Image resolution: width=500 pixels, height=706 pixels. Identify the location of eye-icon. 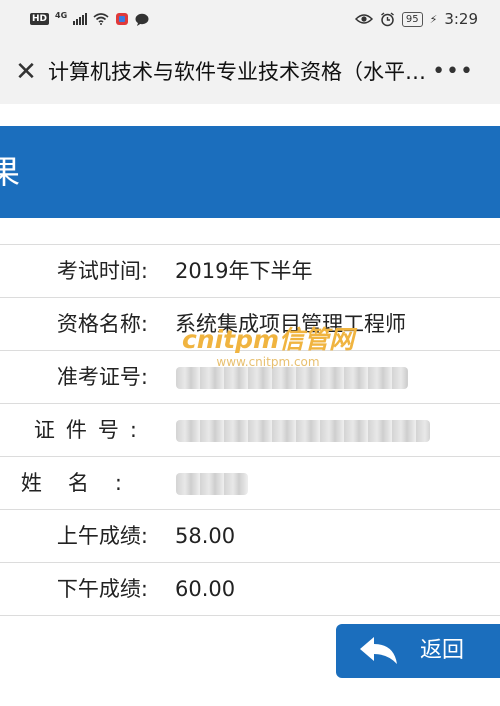
(363, 19).